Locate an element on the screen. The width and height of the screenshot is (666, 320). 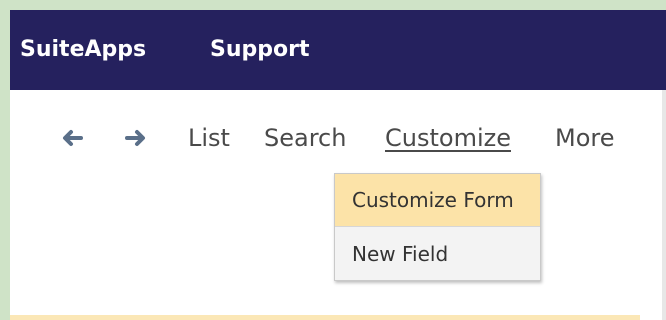
customize-dropdown-menu: Customize Form New Field is located at coordinates (437, 227).